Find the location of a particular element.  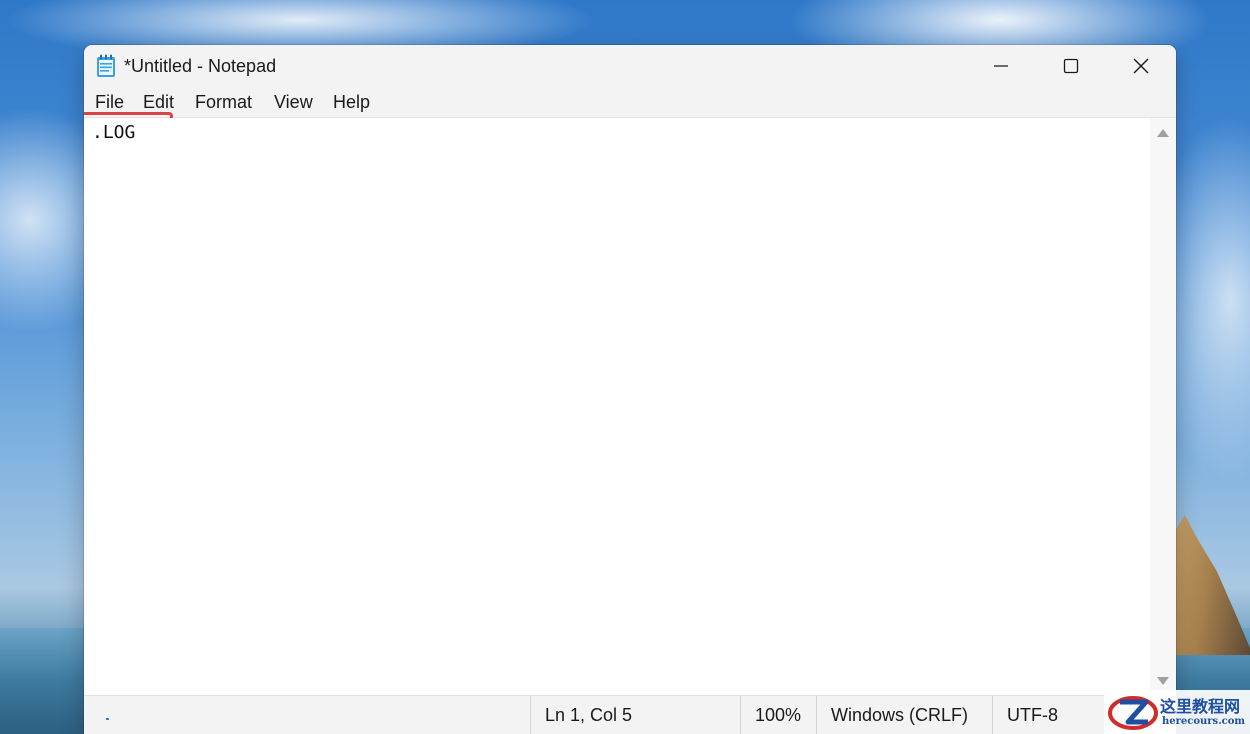

minimize-icon is located at coordinates (1001, 66).